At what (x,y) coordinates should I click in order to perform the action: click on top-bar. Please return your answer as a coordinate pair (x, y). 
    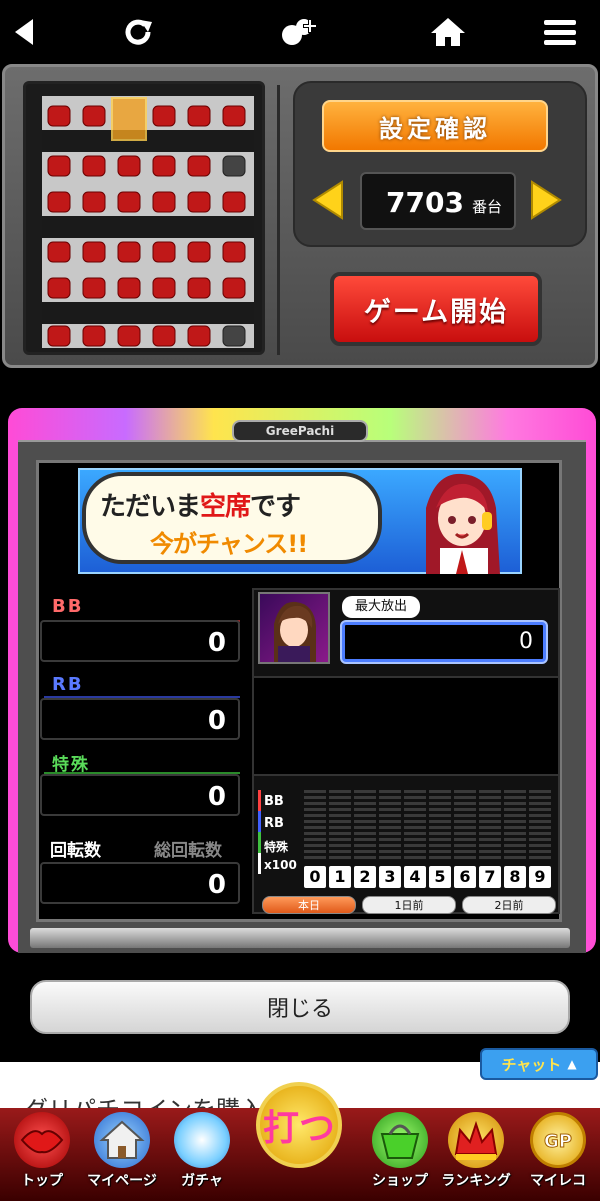
    Looking at the image, I should click on (300, 31).